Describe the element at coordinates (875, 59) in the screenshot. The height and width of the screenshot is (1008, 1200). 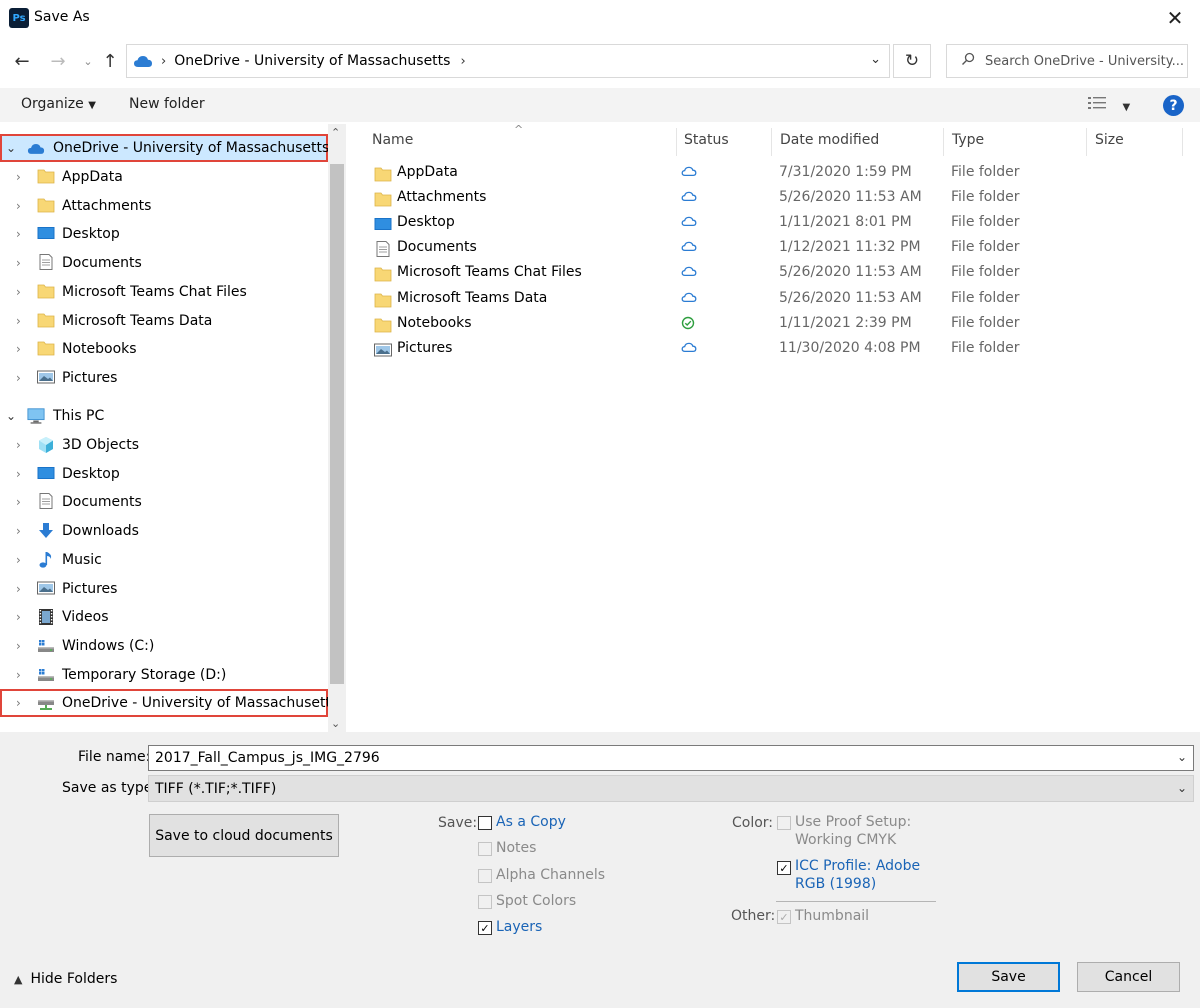
I see `address-dropdown-icon: ⌄` at that location.